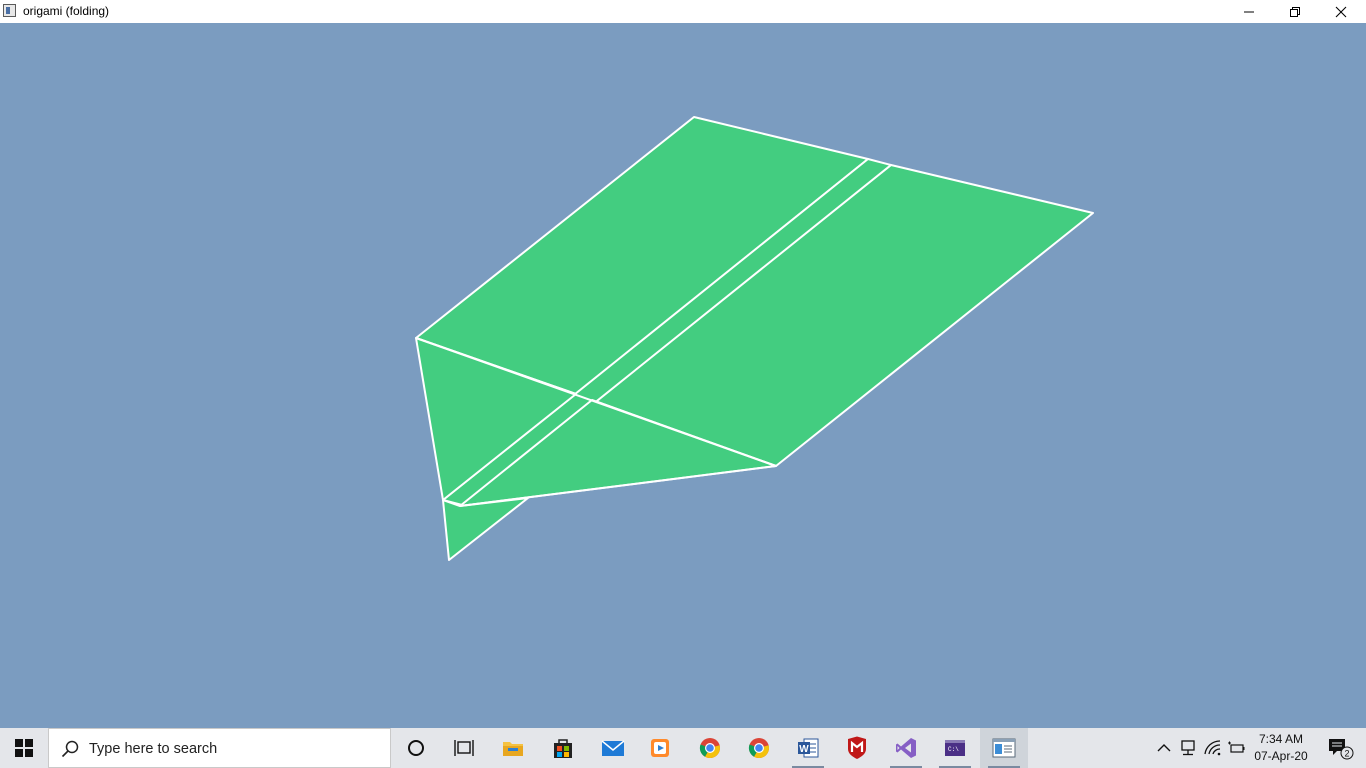 This screenshot has height=768, width=1366. I want to click on clock-date: 07-Apr-20, so click(1281, 756).